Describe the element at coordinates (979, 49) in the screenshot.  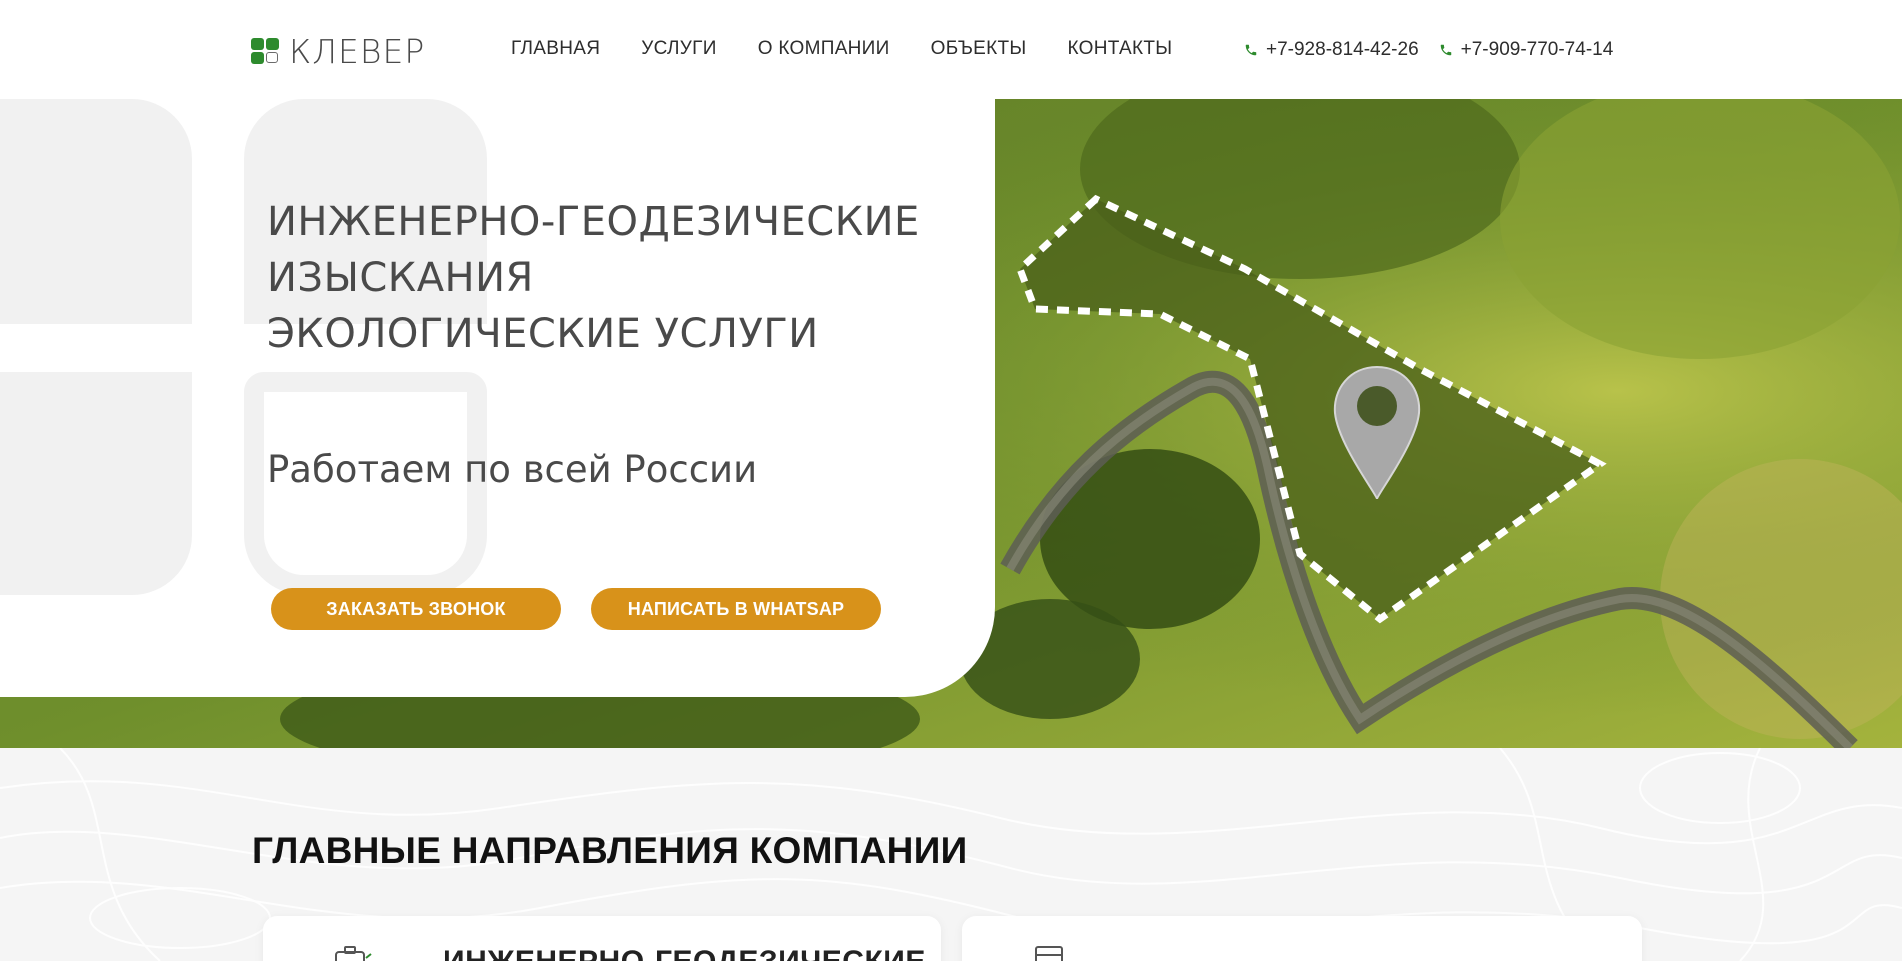
I see `nav-objects: ОБЪЕКТЫ` at that location.